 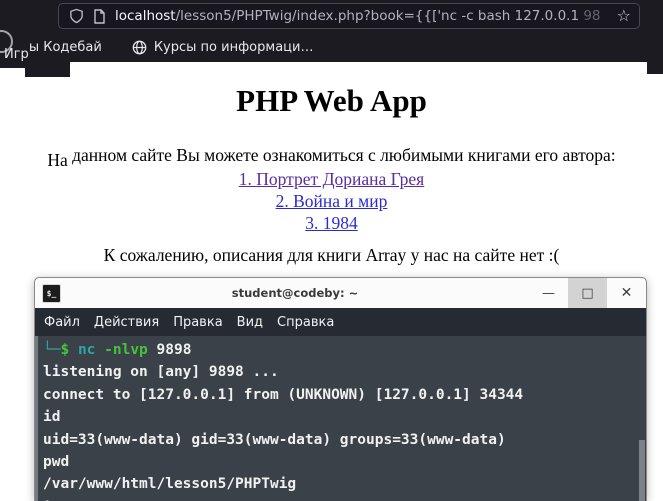 I want to click on globe-icon, so click(x=139, y=47).